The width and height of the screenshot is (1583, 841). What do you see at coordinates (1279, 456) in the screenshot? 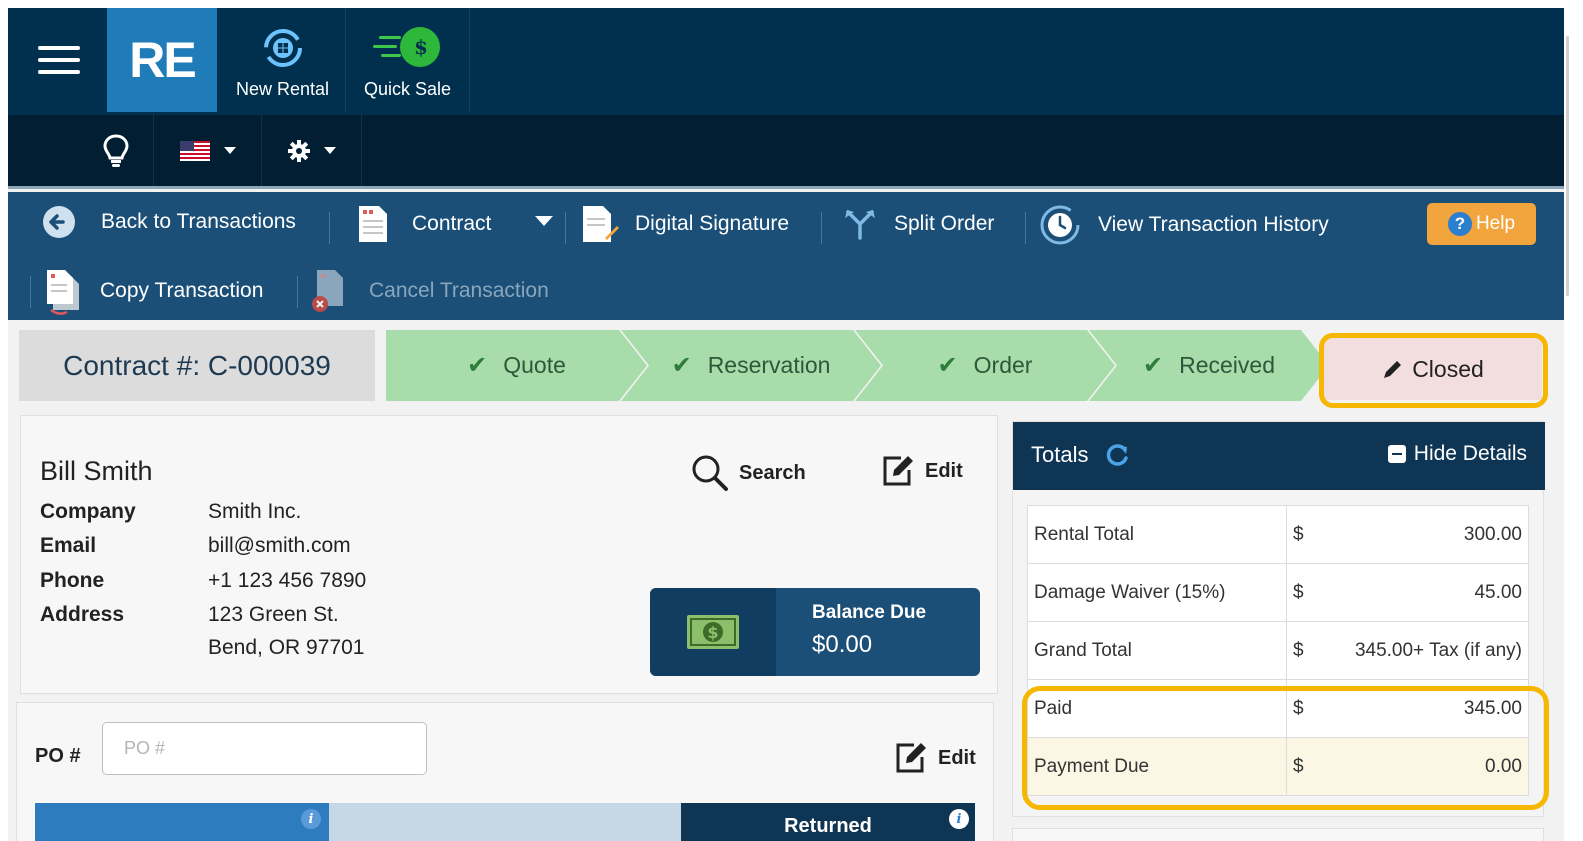
I see `totals-header: Totals Hide Details` at bounding box center [1279, 456].